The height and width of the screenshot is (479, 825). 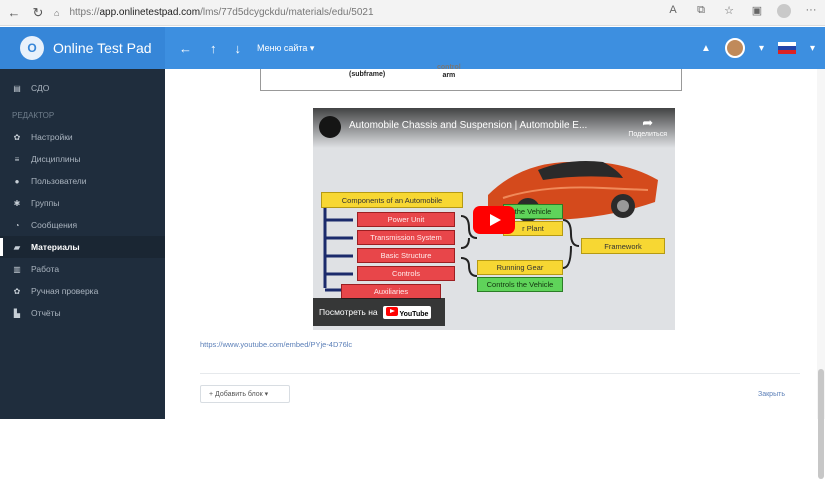 What do you see at coordinates (17, 159) in the screenshot?
I see `book-icon: ≡` at bounding box center [17, 159].